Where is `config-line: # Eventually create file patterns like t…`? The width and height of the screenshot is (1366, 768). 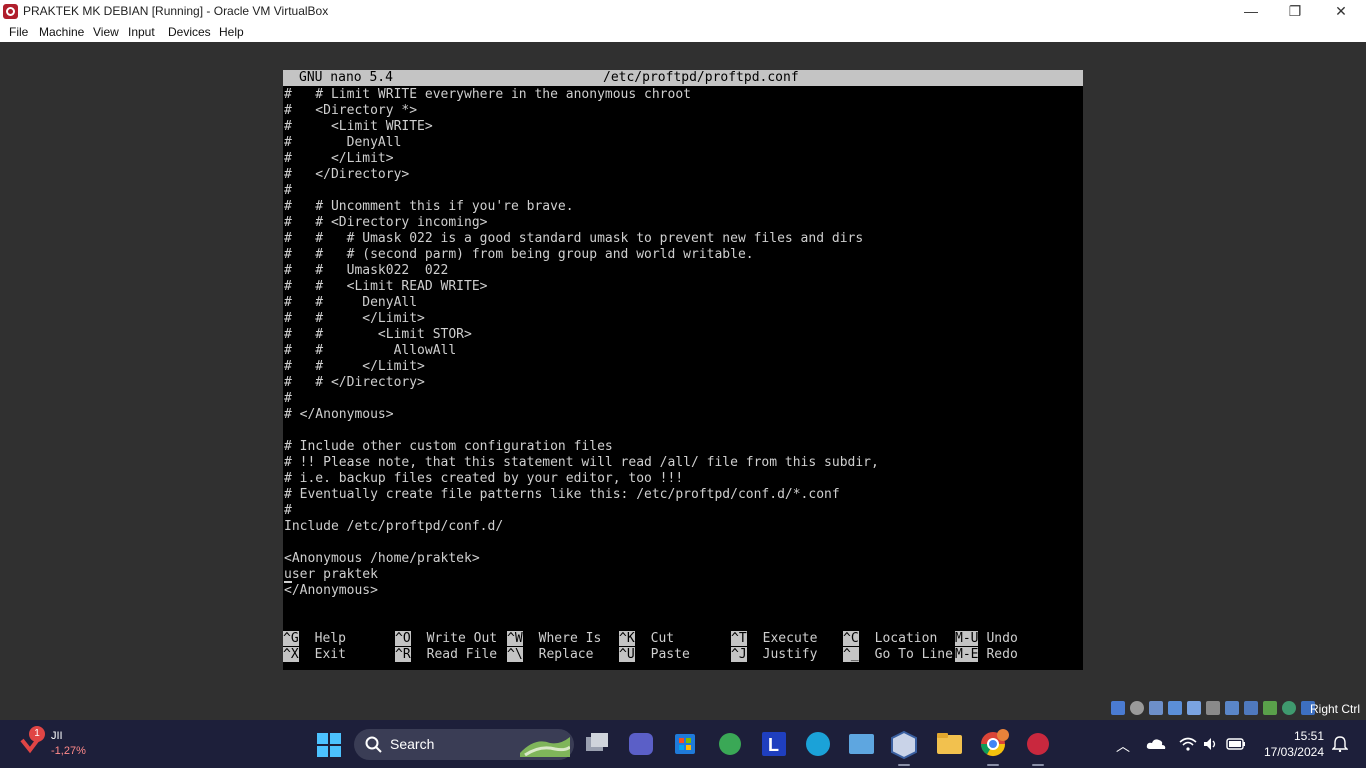
config-line: # Eventually create file patterns like t… is located at coordinates (562, 495).